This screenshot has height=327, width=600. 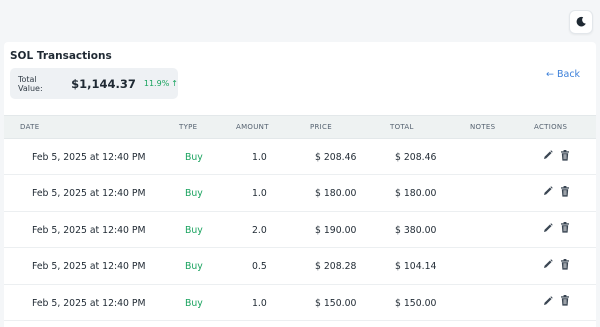 I want to click on back-link: ← Back, so click(x=563, y=74).